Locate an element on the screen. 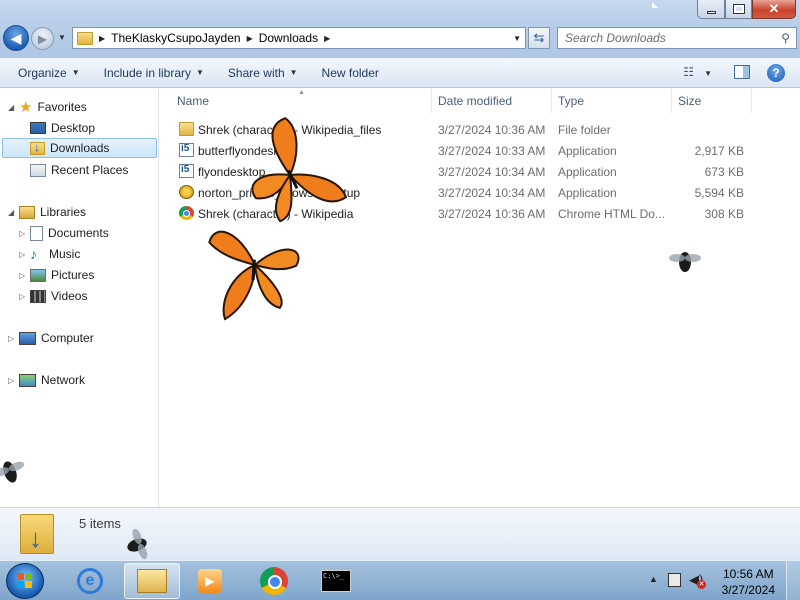  refresh-button: ⇆ is located at coordinates (539, 38).